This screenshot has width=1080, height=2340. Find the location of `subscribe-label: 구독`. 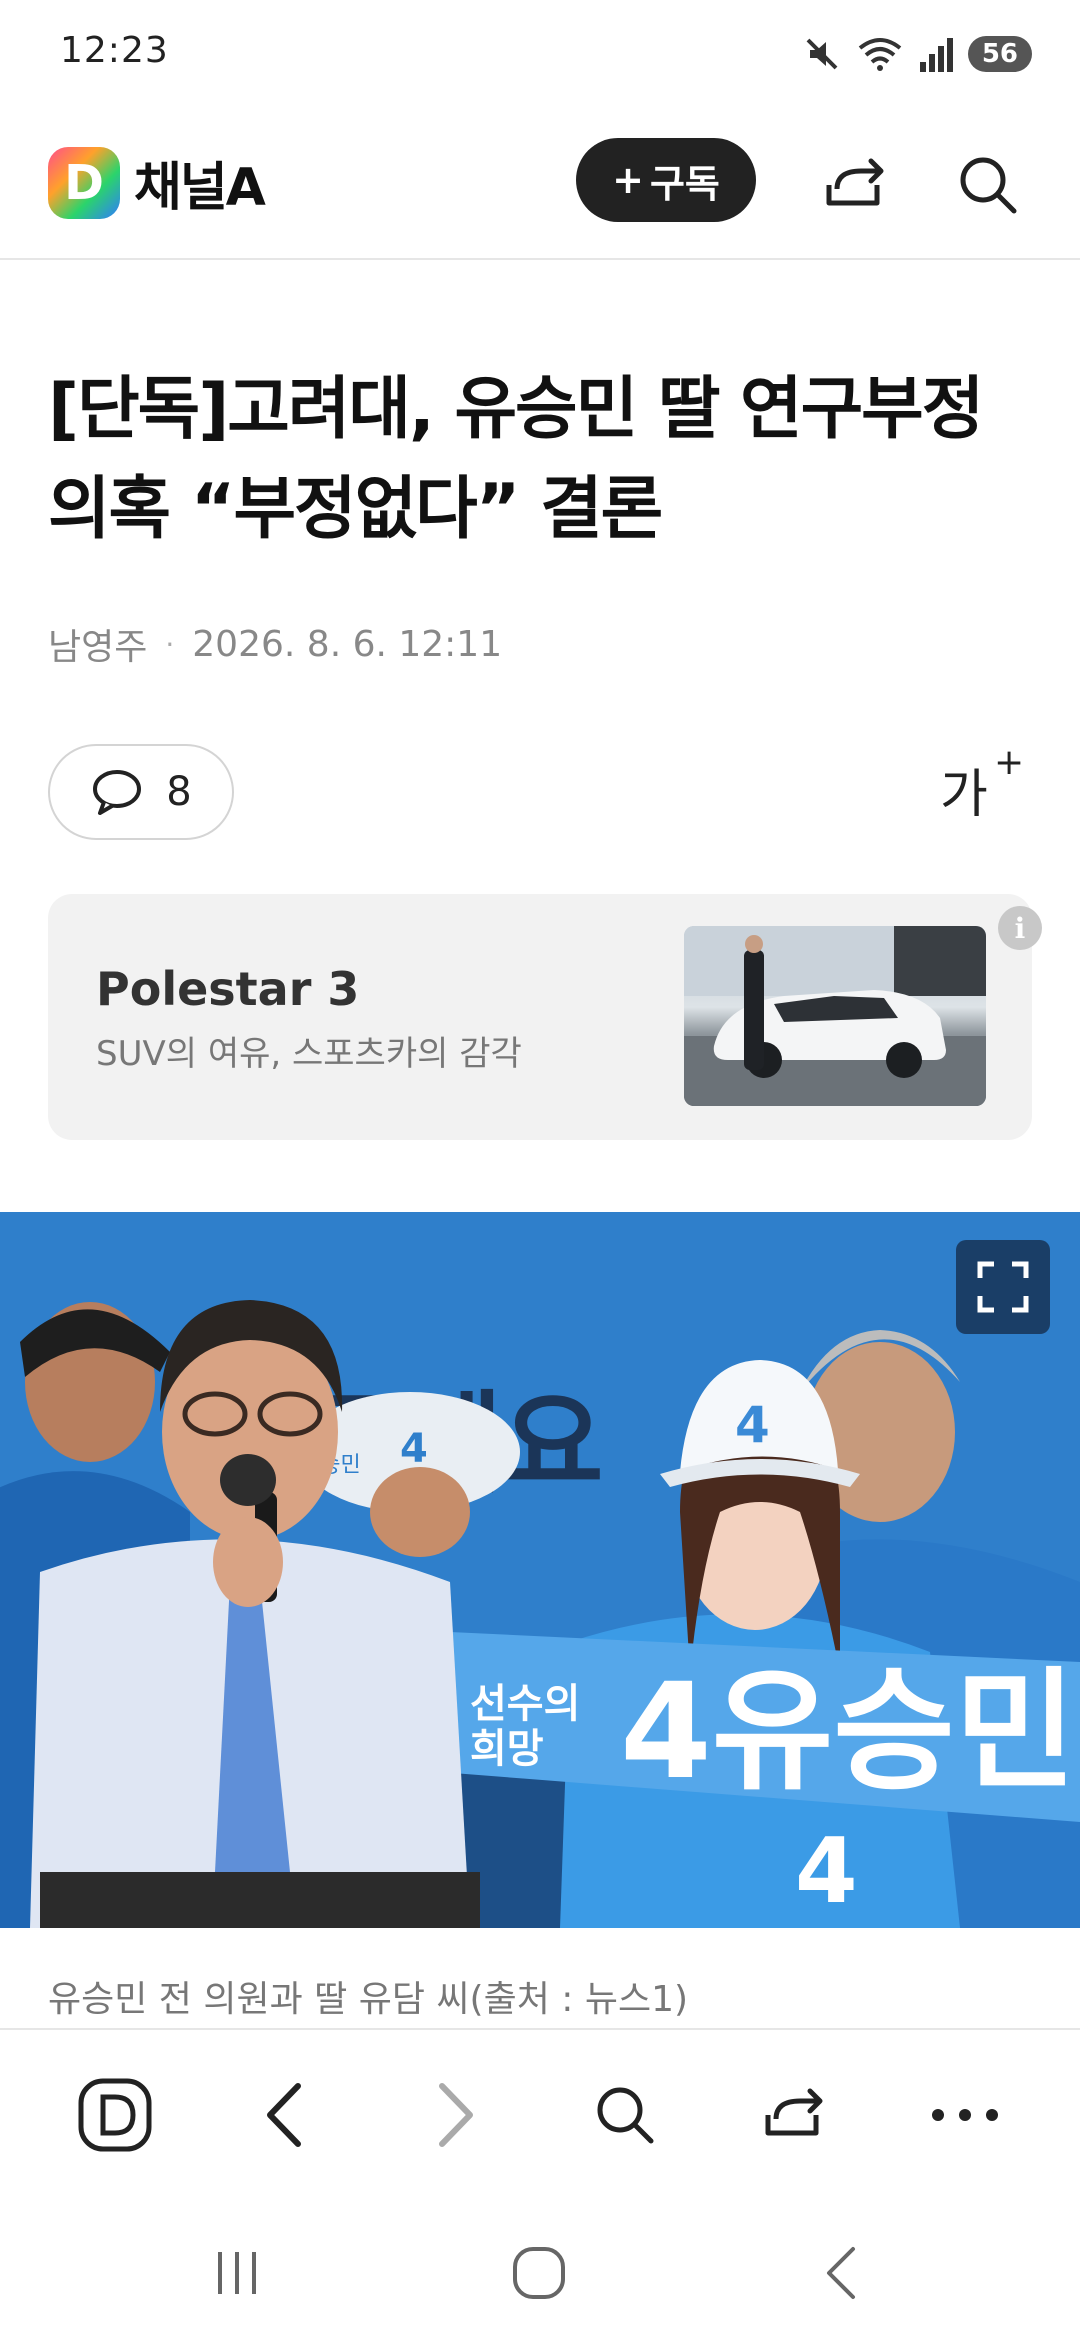

subscribe-label: 구독 is located at coordinates (684, 183).